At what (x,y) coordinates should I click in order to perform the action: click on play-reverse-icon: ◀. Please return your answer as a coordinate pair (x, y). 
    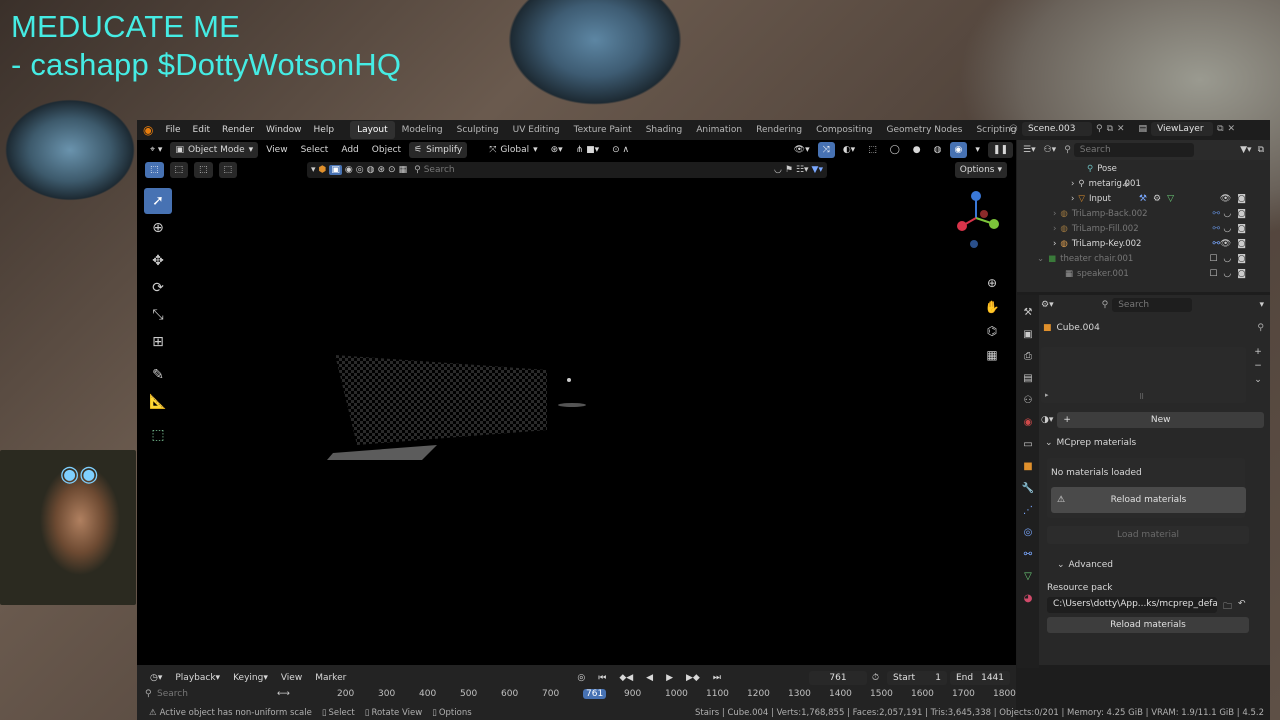
    Looking at the image, I should click on (649, 678).